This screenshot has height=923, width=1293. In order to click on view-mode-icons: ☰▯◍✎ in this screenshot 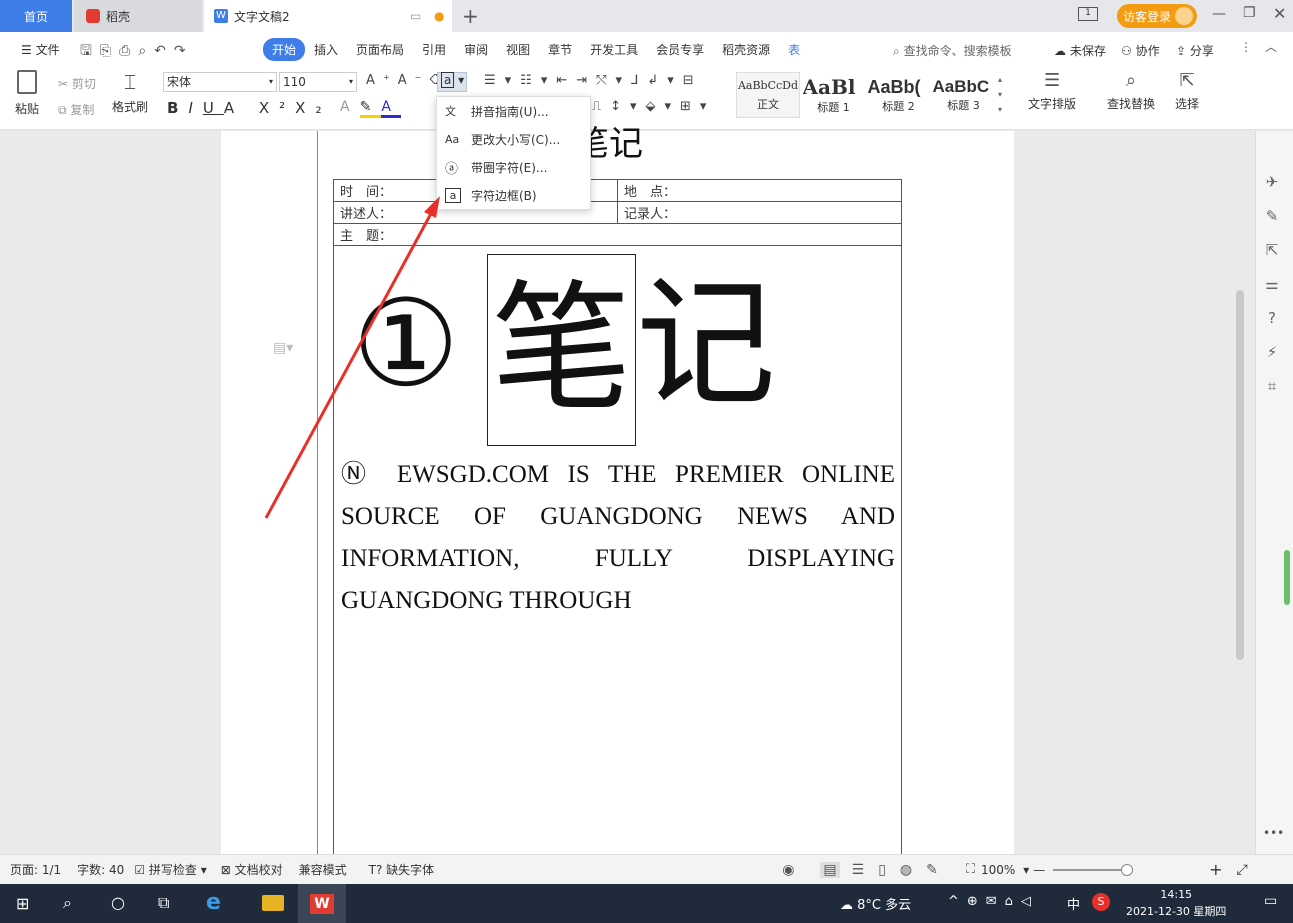, I will do `click(902, 870)`.